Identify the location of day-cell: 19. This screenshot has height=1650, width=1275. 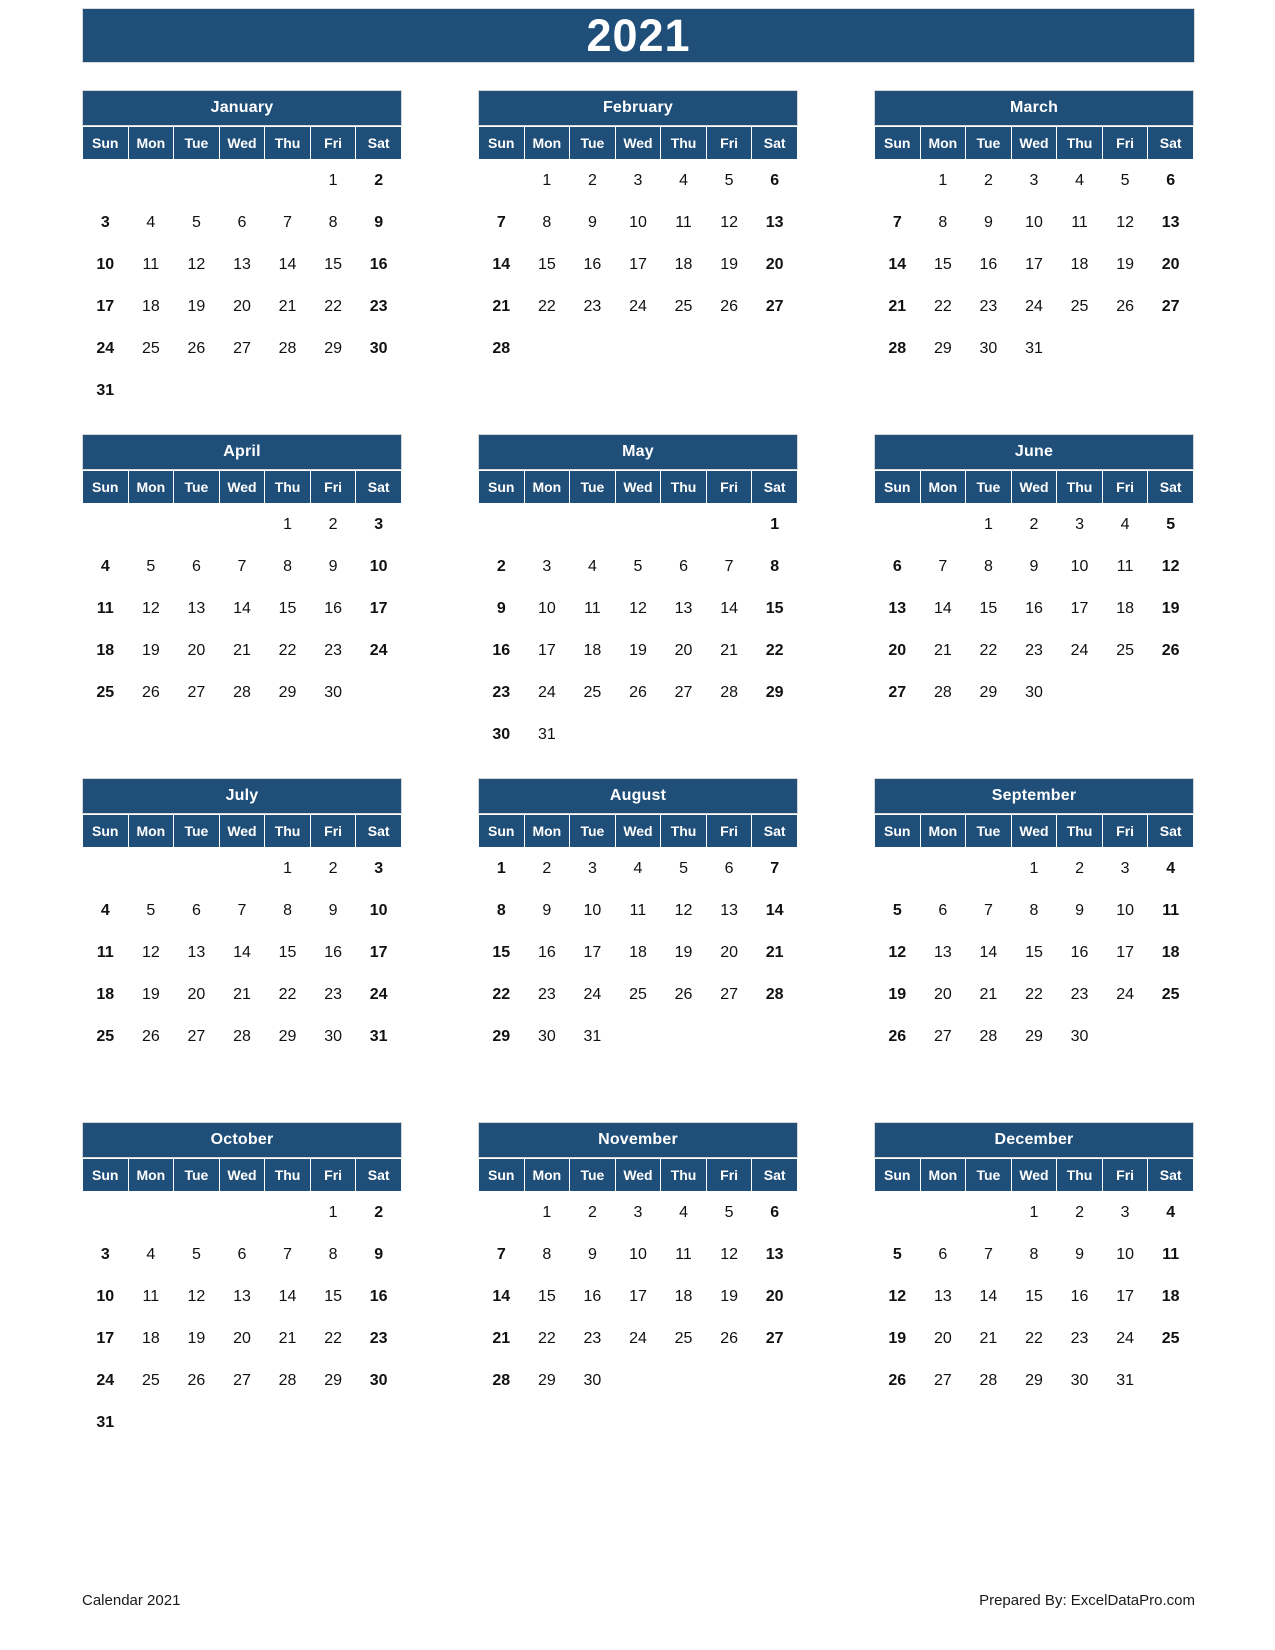
(196, 1338).